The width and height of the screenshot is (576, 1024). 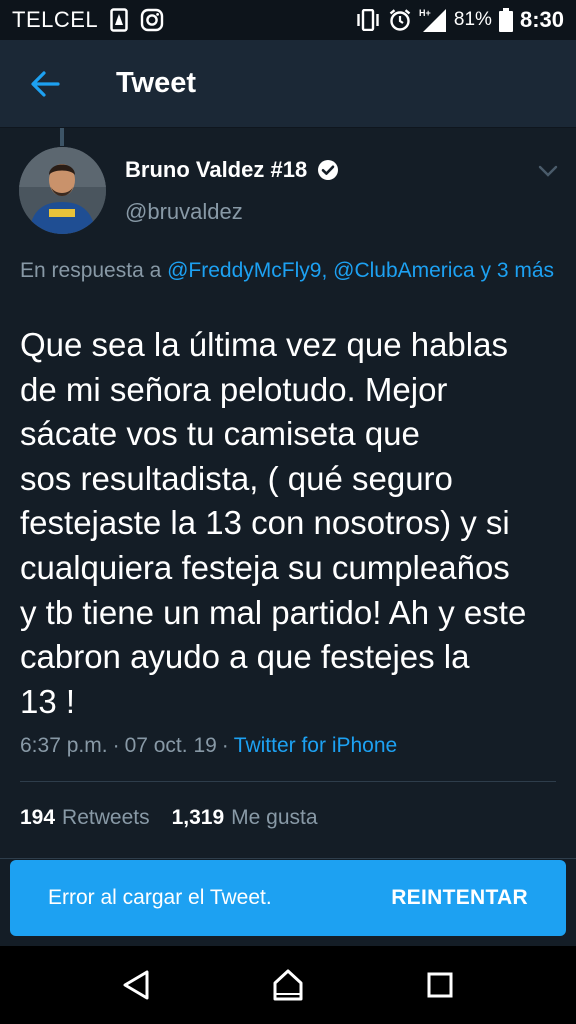 What do you see at coordinates (505, 20) in the screenshot?
I see `battery-icon` at bounding box center [505, 20].